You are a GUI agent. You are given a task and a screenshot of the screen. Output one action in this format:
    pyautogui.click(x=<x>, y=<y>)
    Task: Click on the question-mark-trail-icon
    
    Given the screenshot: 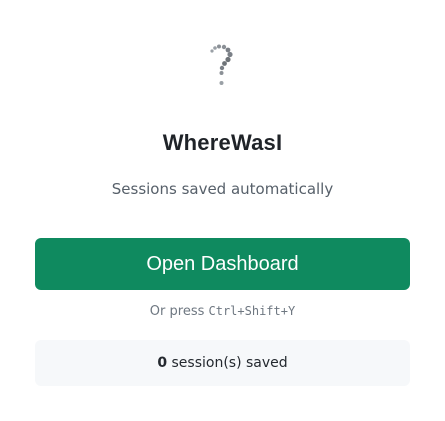 What is the action you would take?
    pyautogui.click(x=223, y=66)
    